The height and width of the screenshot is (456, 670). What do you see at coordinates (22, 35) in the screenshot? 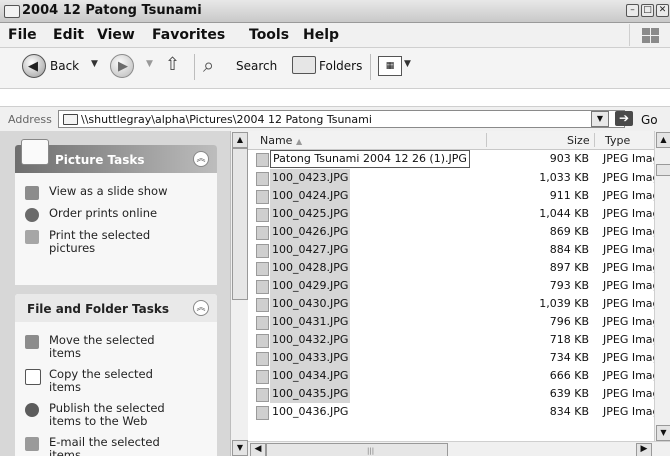
I see `menu-file: File` at bounding box center [22, 35].